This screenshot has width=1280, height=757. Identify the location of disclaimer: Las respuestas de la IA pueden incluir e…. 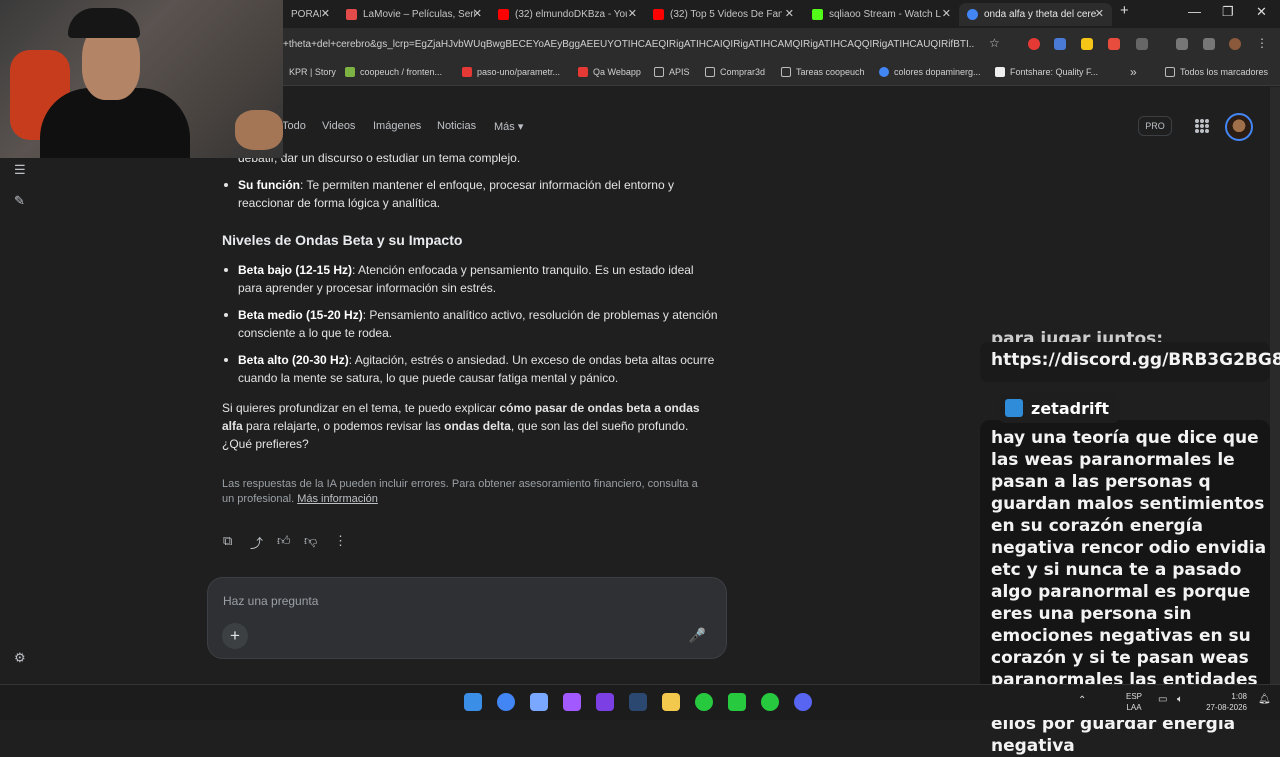
(460, 491).